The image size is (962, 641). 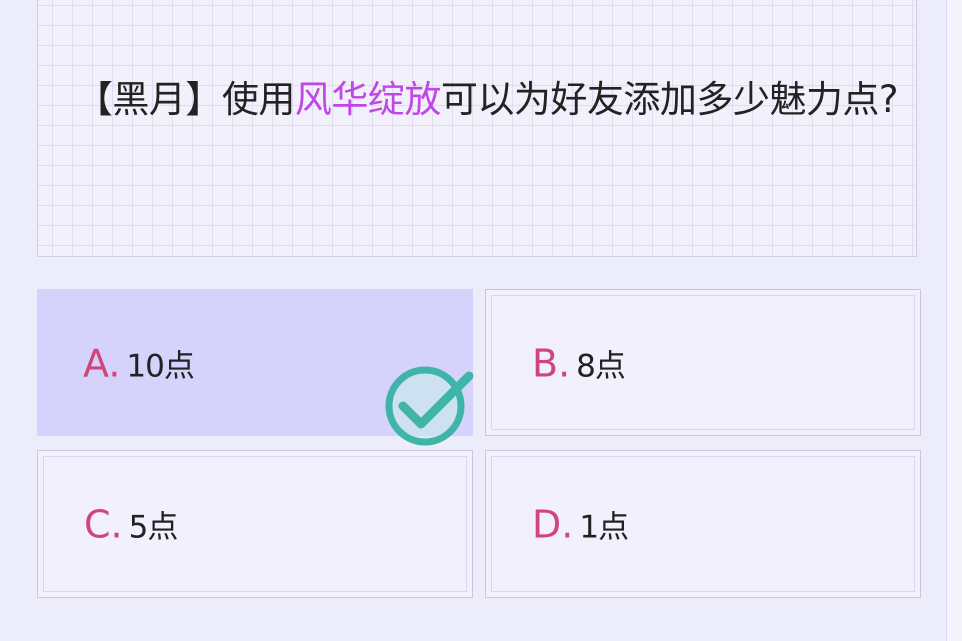 What do you see at coordinates (429, 406) in the screenshot?
I see `check-circle-icon` at bounding box center [429, 406].